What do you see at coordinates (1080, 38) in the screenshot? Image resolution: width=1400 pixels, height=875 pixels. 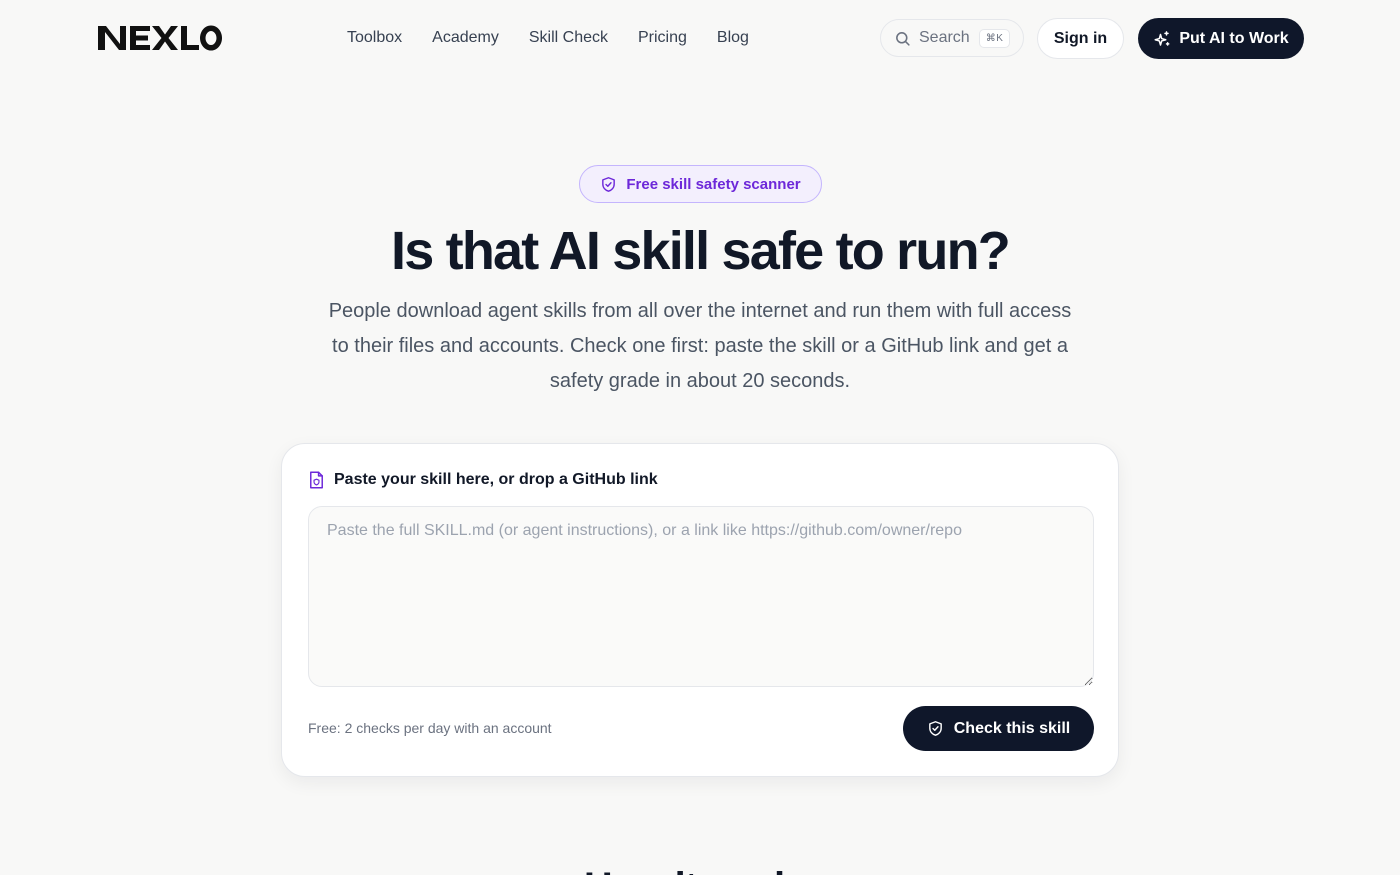 I see `sign-in-button: Sign in` at bounding box center [1080, 38].